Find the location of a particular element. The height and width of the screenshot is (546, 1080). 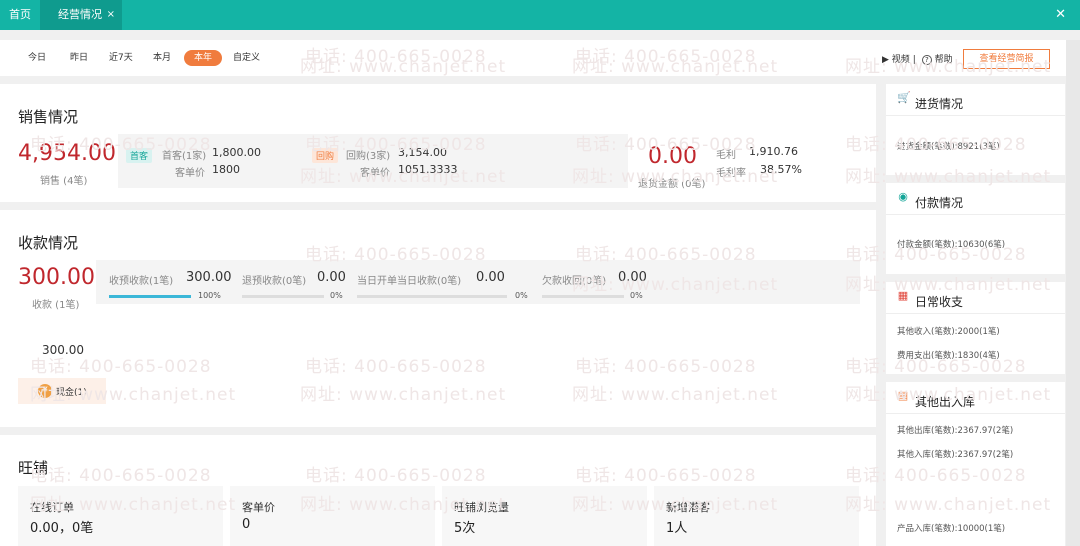

margin-value: 38.57% is located at coordinates (781, 169).